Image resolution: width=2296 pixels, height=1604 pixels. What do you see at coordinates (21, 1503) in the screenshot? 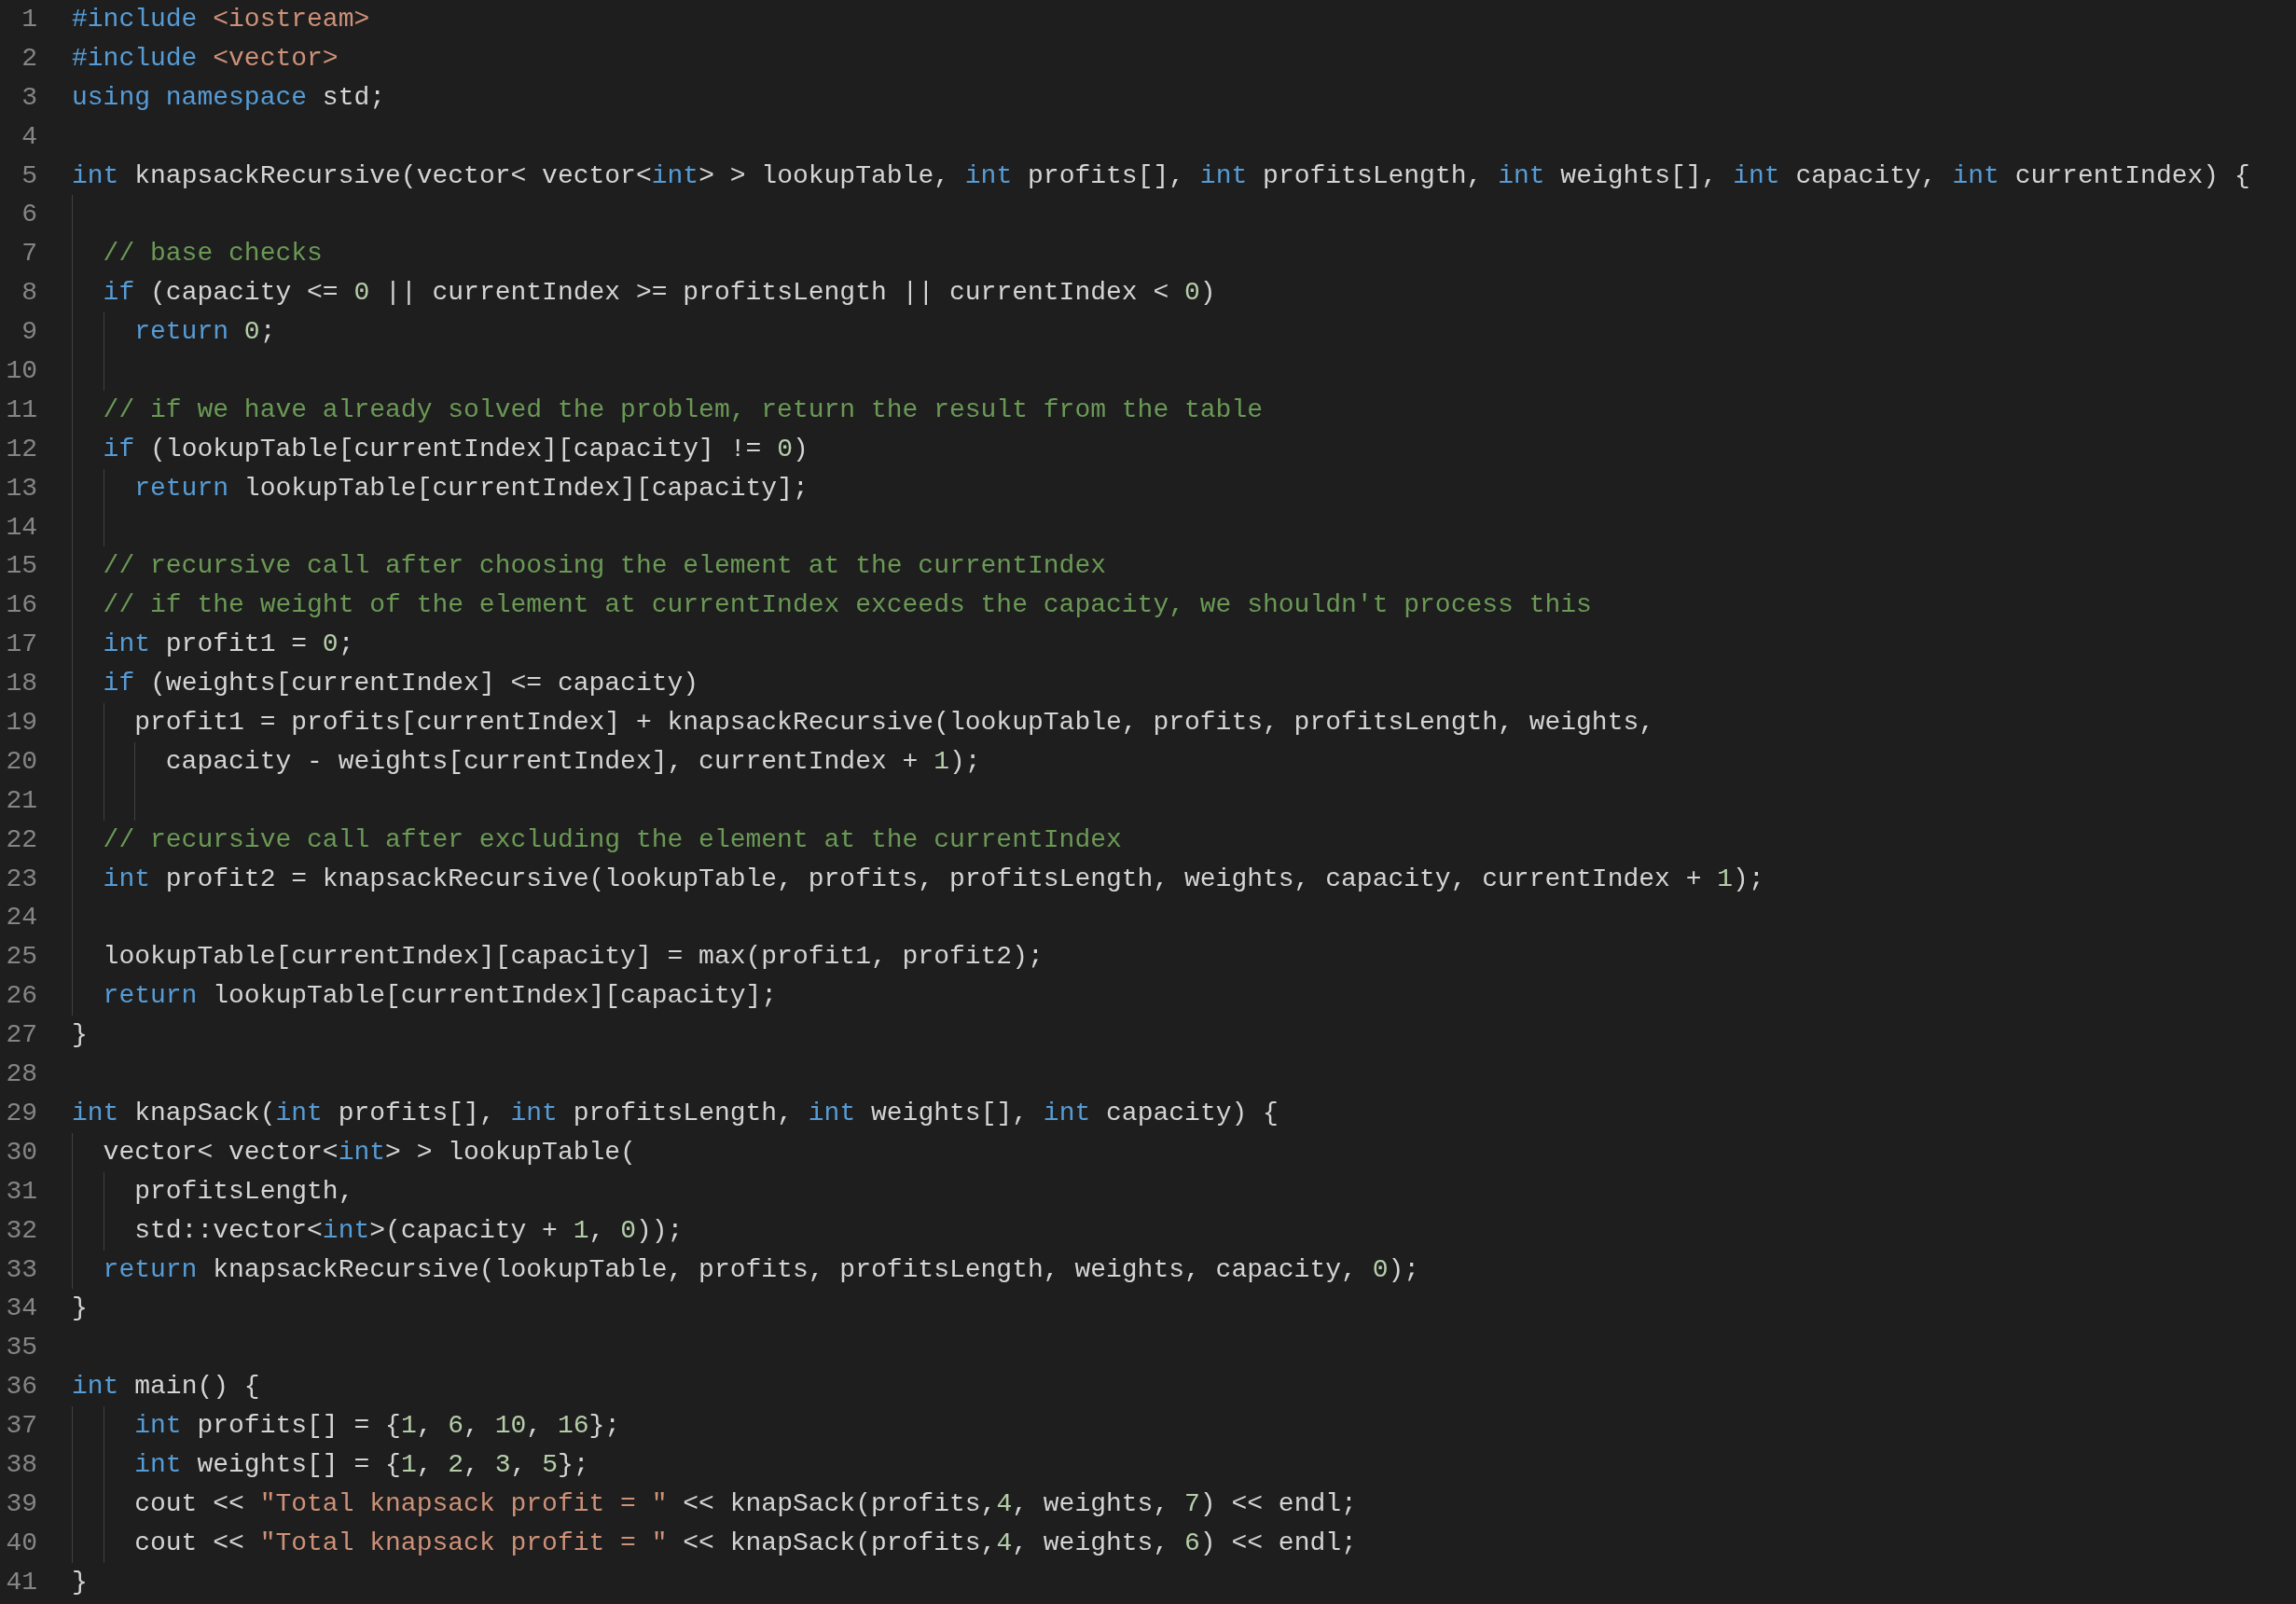
I see `line-number: 39` at bounding box center [21, 1503].